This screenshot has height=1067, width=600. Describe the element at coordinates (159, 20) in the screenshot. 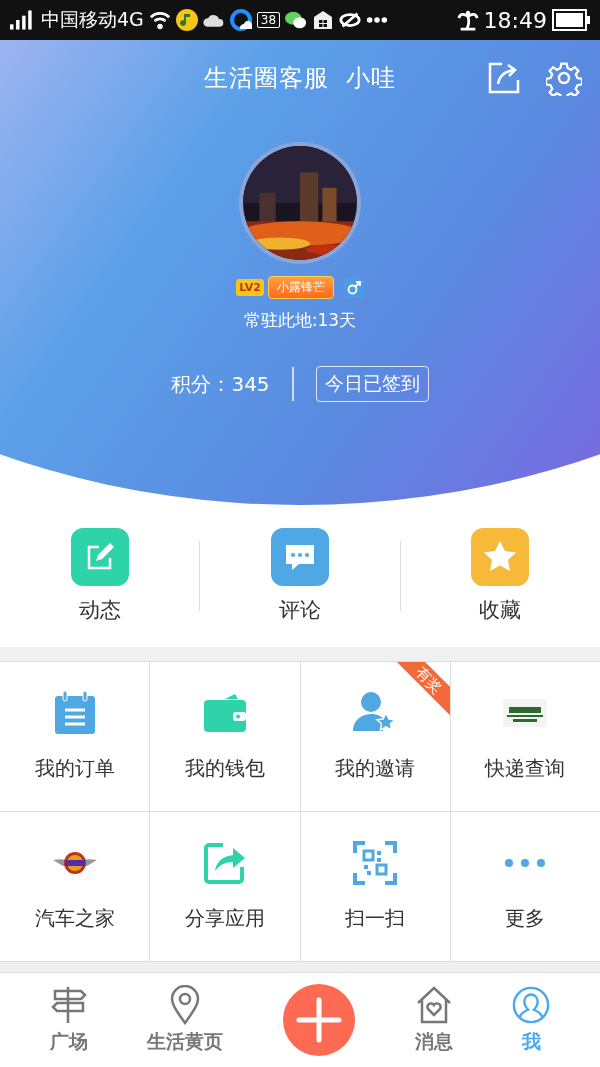

I see `wifi-icon` at that location.